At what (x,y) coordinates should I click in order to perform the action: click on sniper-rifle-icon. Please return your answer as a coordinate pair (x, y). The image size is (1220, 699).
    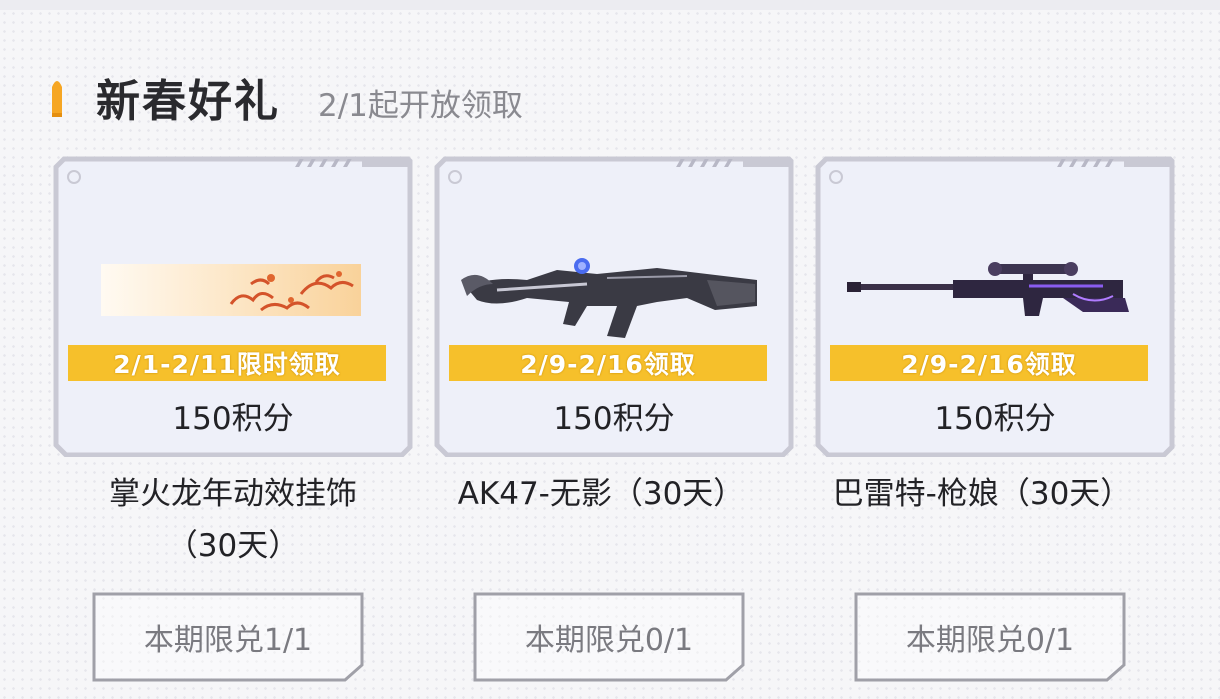
    Looking at the image, I should click on (993, 290).